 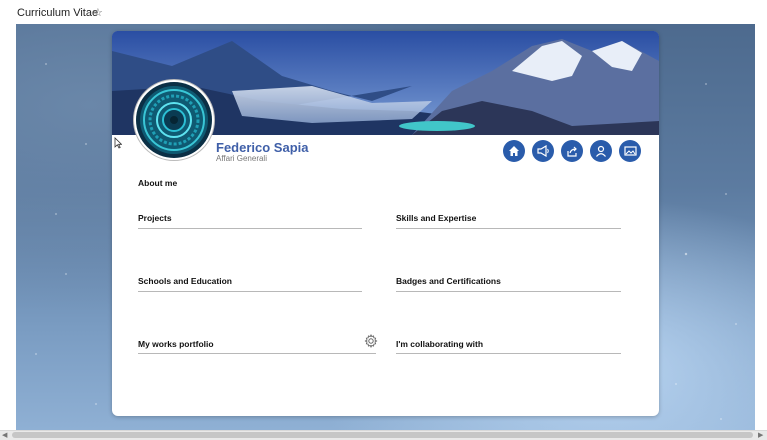 What do you see at coordinates (383, 12) in the screenshot?
I see `title-bar: Curriculum Vitae ☆` at bounding box center [383, 12].